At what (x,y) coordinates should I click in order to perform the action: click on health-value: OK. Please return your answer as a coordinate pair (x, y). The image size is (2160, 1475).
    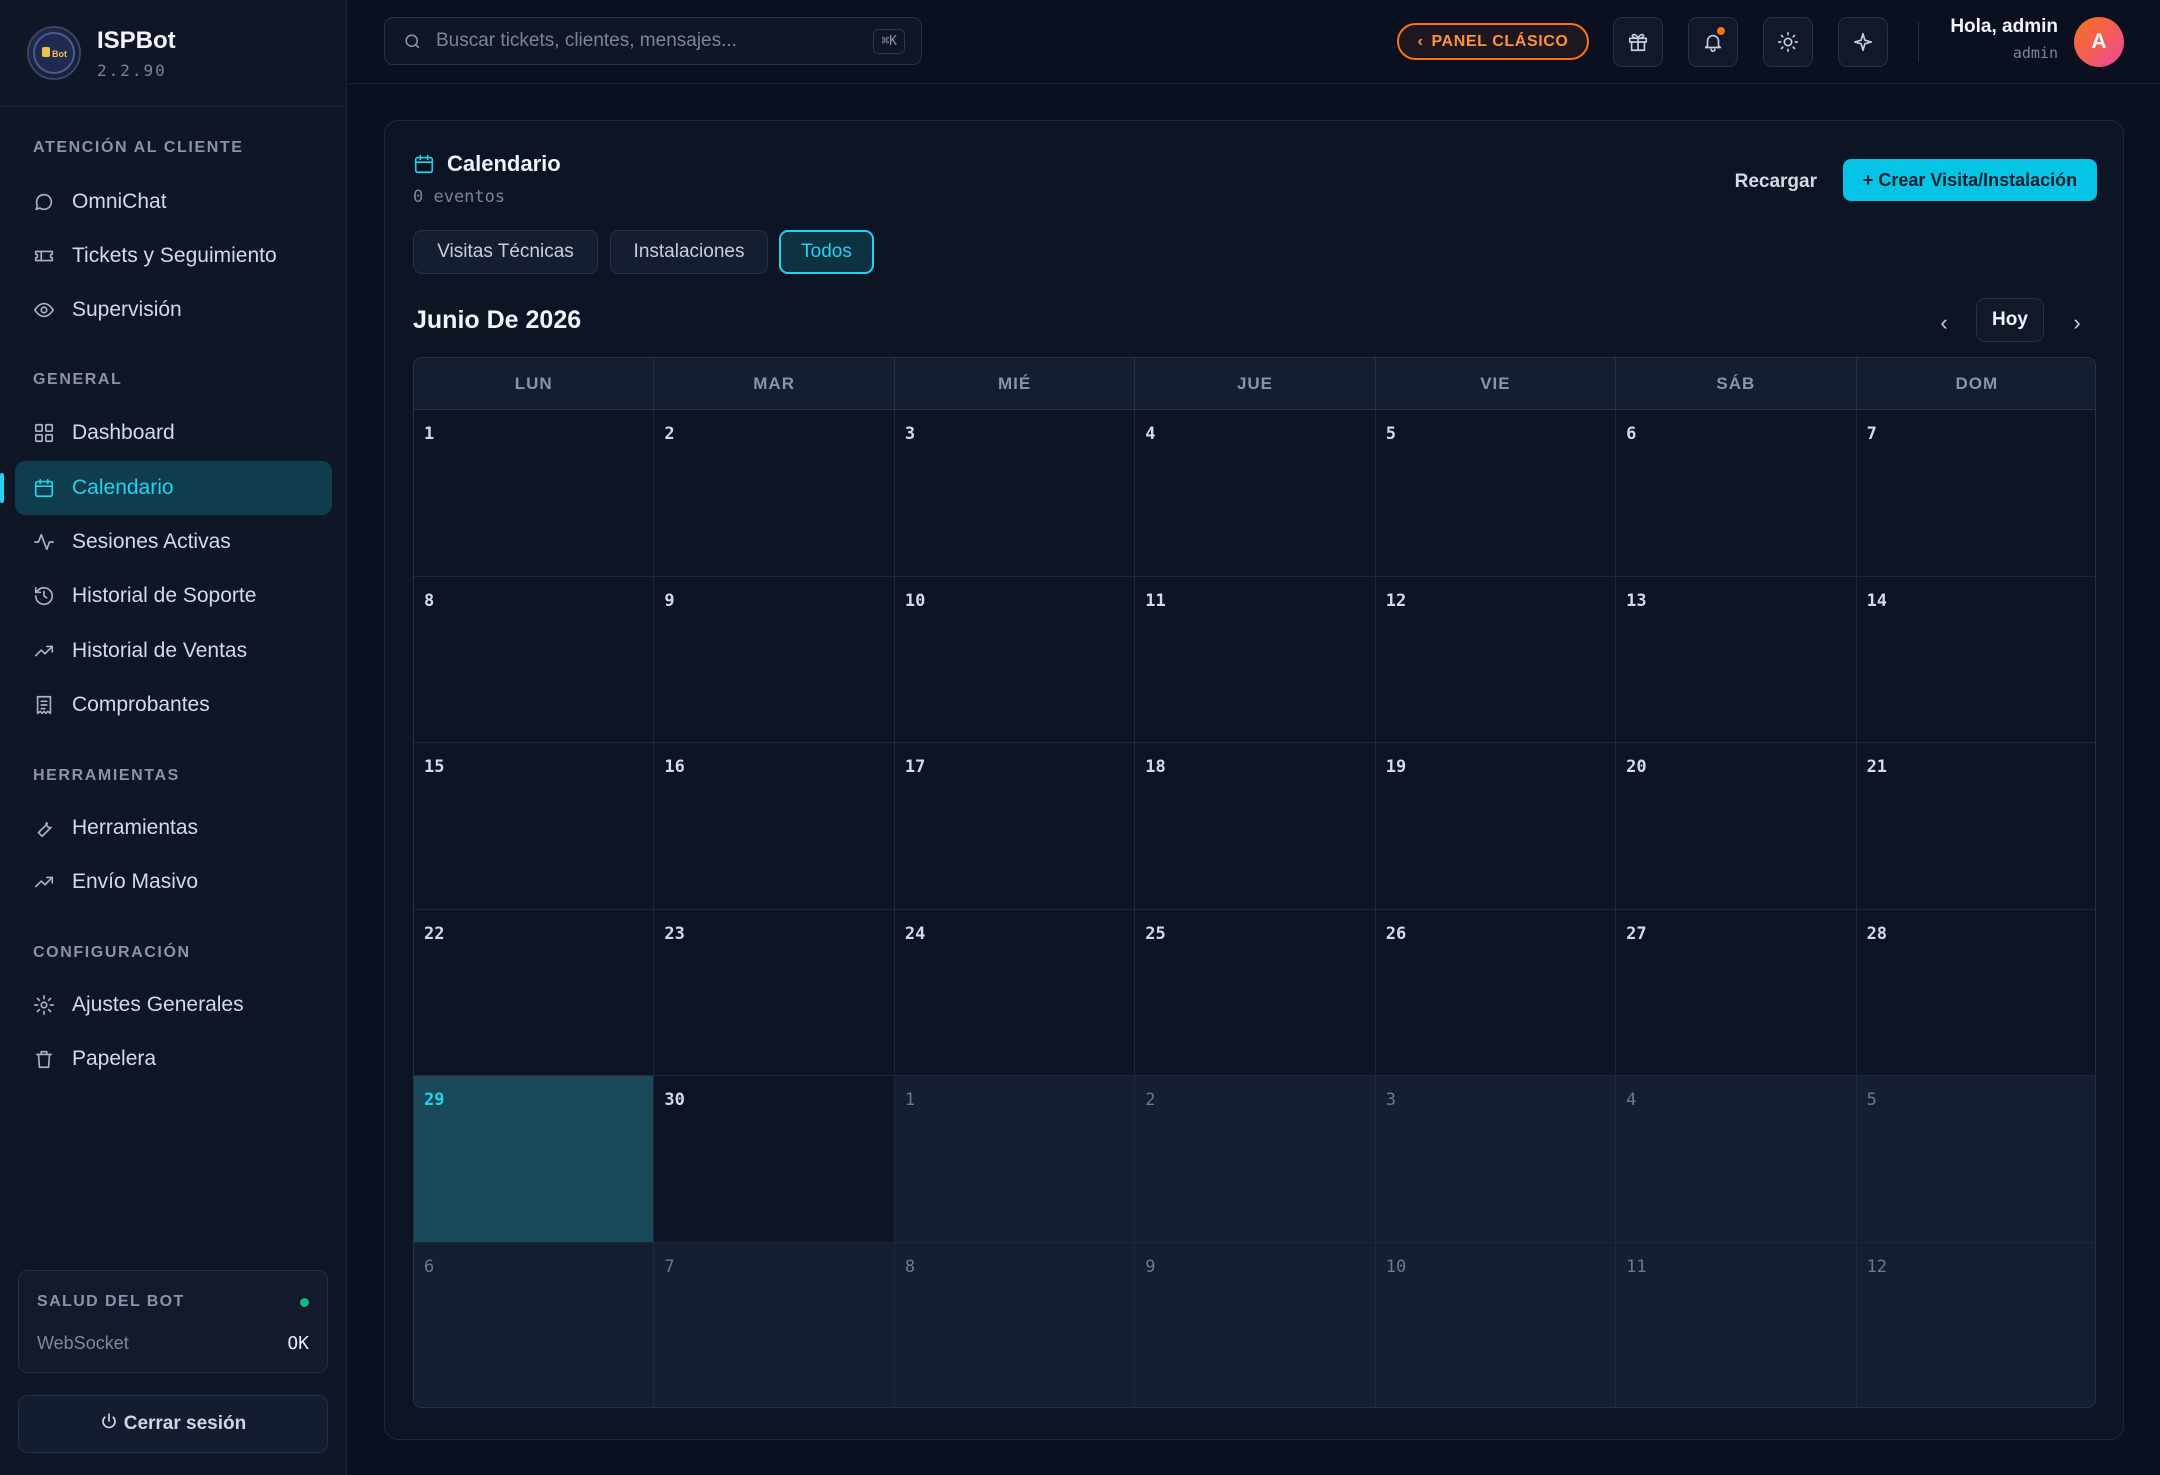
    Looking at the image, I should click on (298, 1343).